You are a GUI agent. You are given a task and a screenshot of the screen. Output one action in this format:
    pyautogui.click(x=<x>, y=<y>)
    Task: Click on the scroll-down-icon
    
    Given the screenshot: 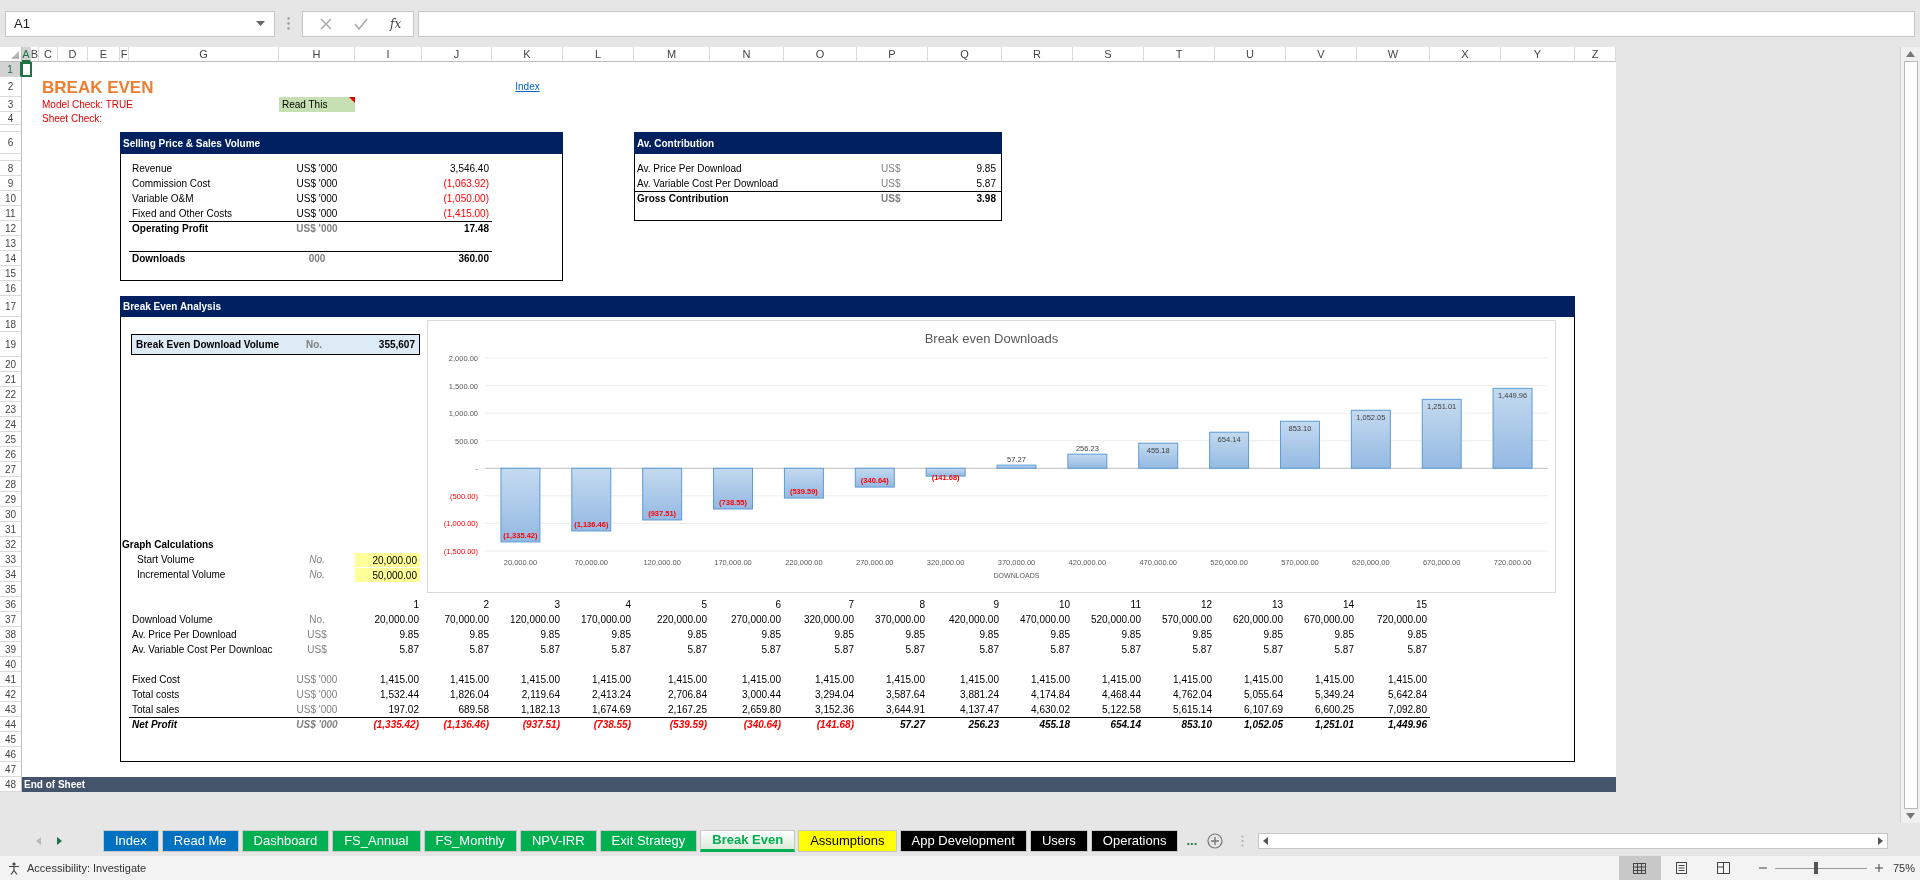 What is the action you would take?
    pyautogui.click(x=1910, y=816)
    